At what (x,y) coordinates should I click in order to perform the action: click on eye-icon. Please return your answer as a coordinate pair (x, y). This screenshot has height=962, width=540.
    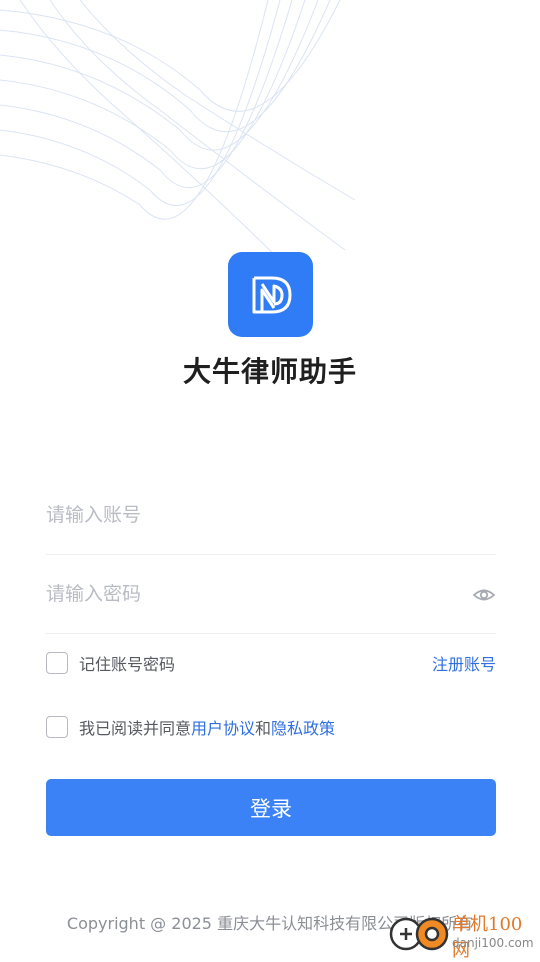
    Looking at the image, I should click on (484, 595).